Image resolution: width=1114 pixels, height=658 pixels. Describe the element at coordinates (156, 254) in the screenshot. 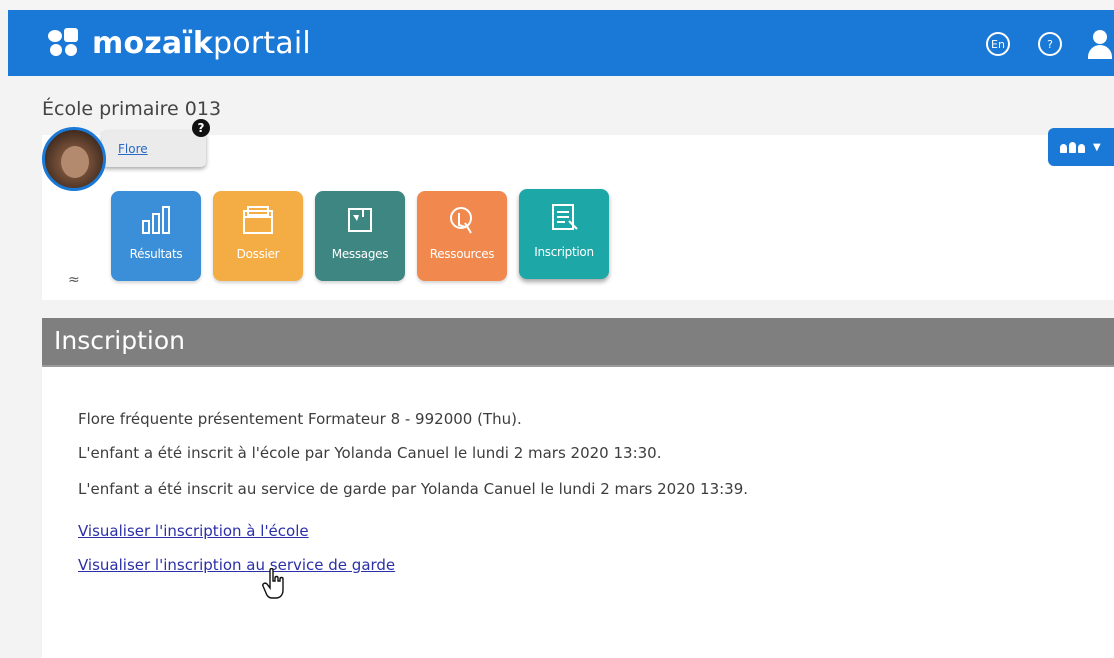

I see `tile-resultats-label: Résultats` at that location.